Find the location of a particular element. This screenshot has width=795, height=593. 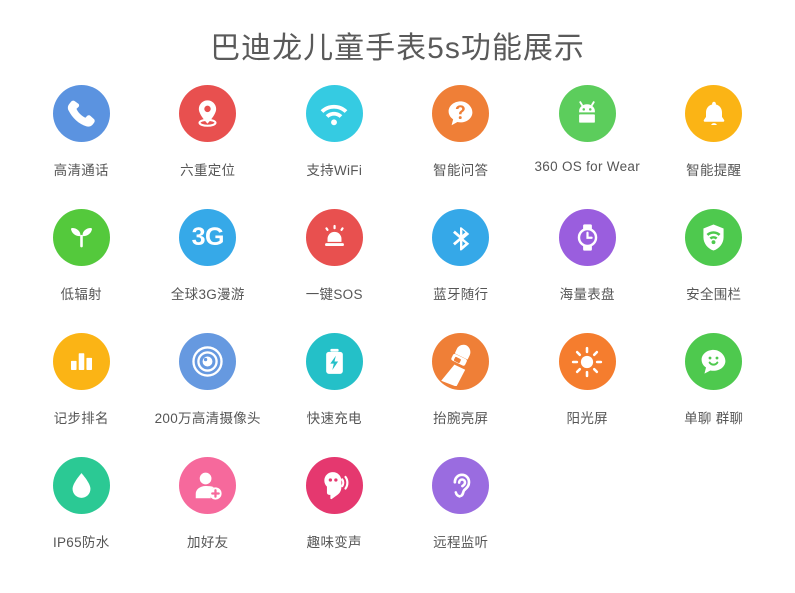

shield-wifi-icon is located at coordinates (714, 237).